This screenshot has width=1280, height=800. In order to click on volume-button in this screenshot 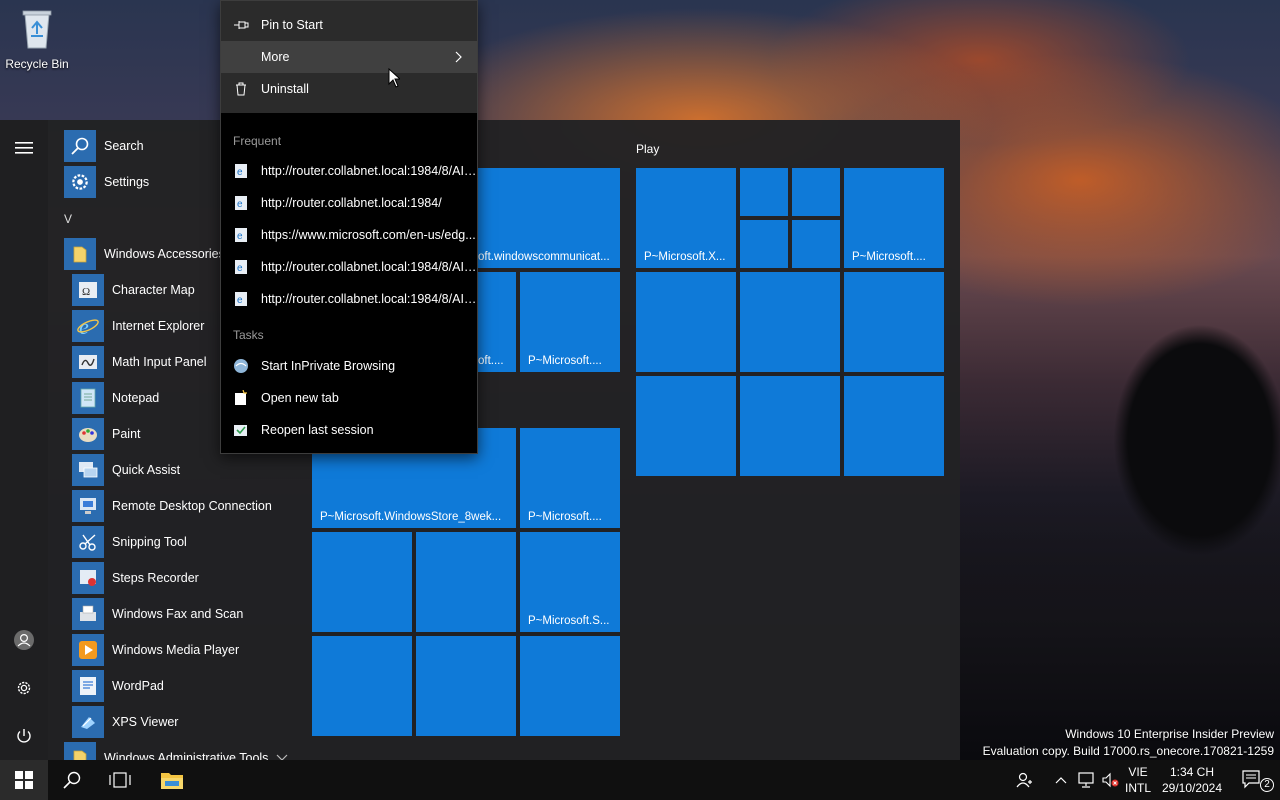, I will do `click(1110, 780)`.